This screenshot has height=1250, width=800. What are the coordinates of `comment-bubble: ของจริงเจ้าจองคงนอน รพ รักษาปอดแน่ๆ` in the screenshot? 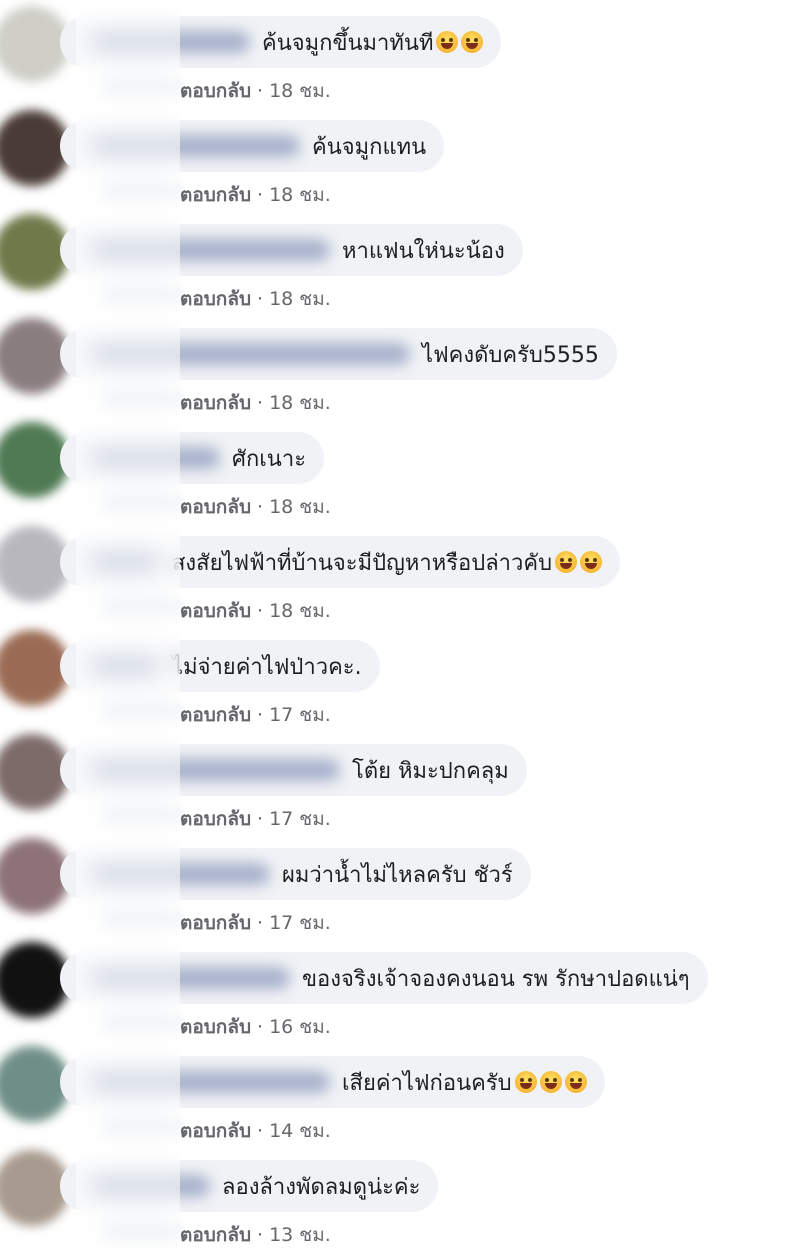 It's located at (384, 978).